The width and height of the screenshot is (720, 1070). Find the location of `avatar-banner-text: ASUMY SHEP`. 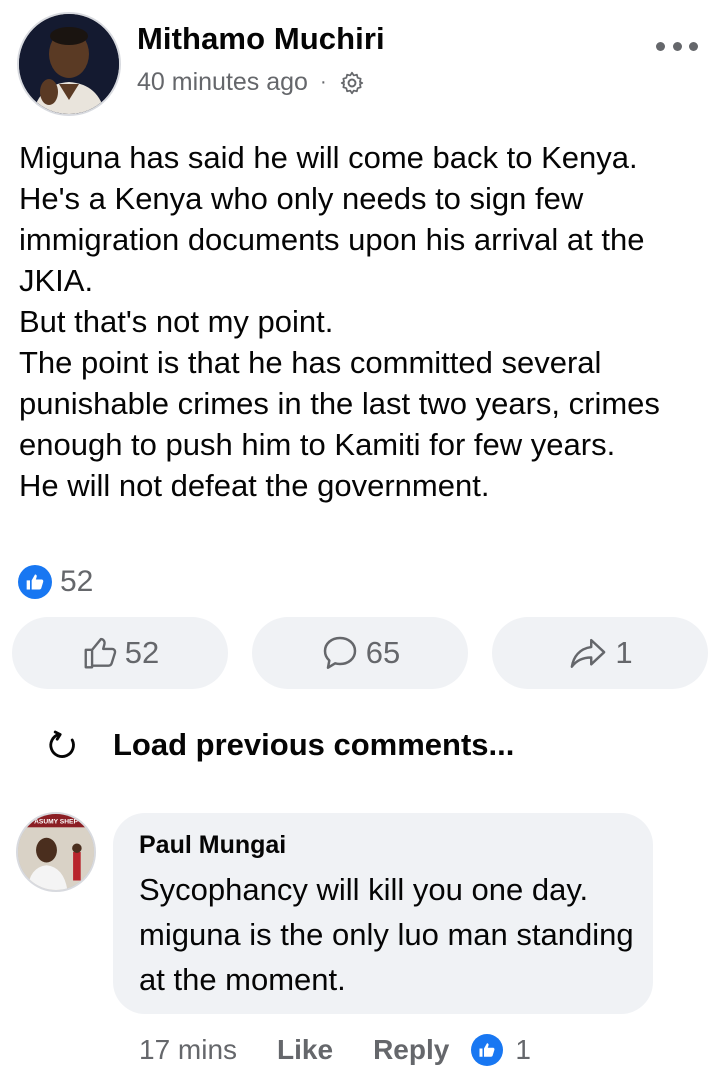

avatar-banner-text: ASUMY SHEP is located at coordinates (56, 822).